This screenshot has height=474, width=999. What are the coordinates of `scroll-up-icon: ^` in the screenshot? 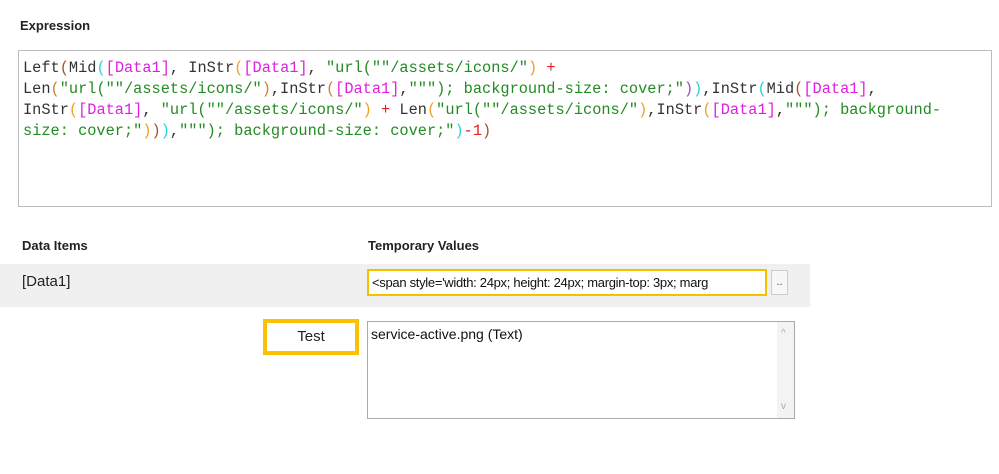 It's located at (783, 333).